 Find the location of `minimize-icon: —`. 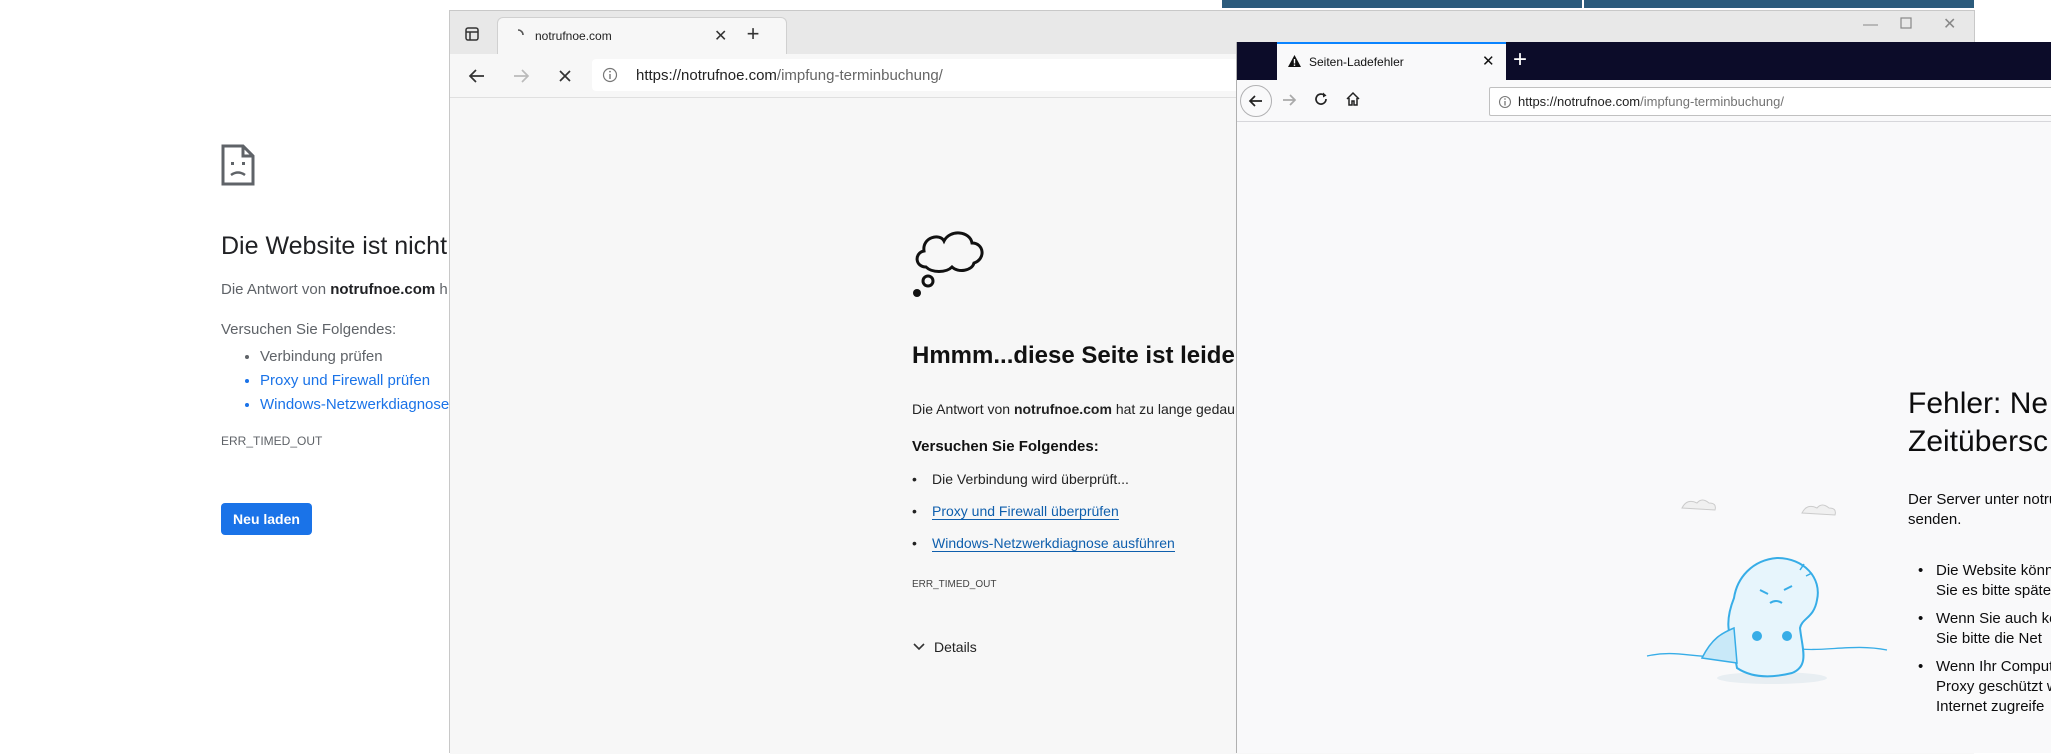

minimize-icon: — is located at coordinates (1870, 24).